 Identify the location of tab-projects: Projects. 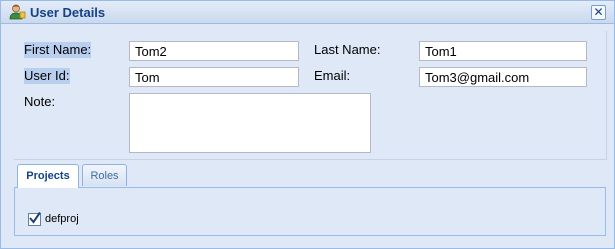
(48, 176).